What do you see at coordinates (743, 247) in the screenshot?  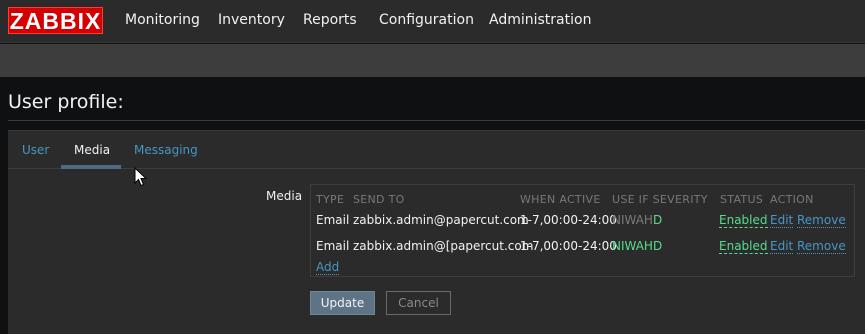 I see `row-2-status-toggle: Enabled` at bounding box center [743, 247].